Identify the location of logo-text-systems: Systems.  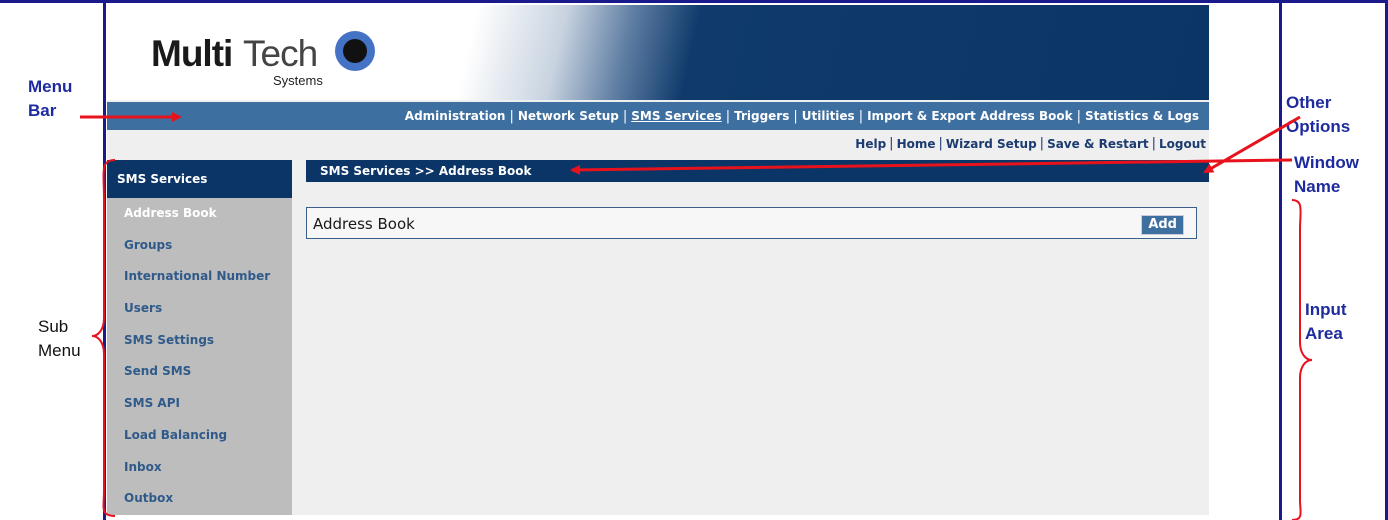
(298, 80).